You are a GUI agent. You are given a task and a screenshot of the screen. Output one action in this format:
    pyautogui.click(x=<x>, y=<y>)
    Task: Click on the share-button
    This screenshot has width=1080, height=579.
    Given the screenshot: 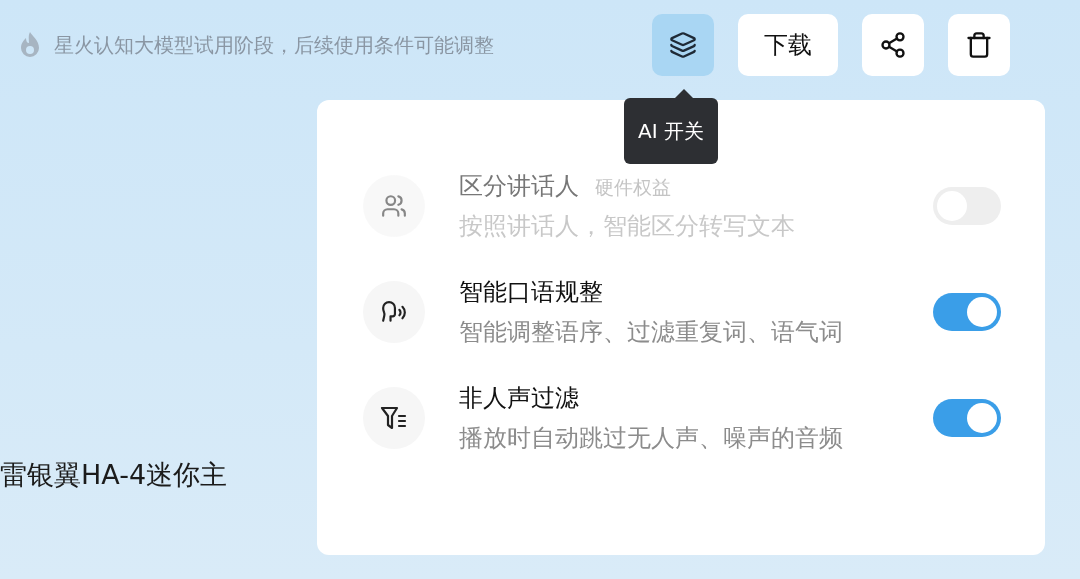 What is the action you would take?
    pyautogui.click(x=893, y=45)
    